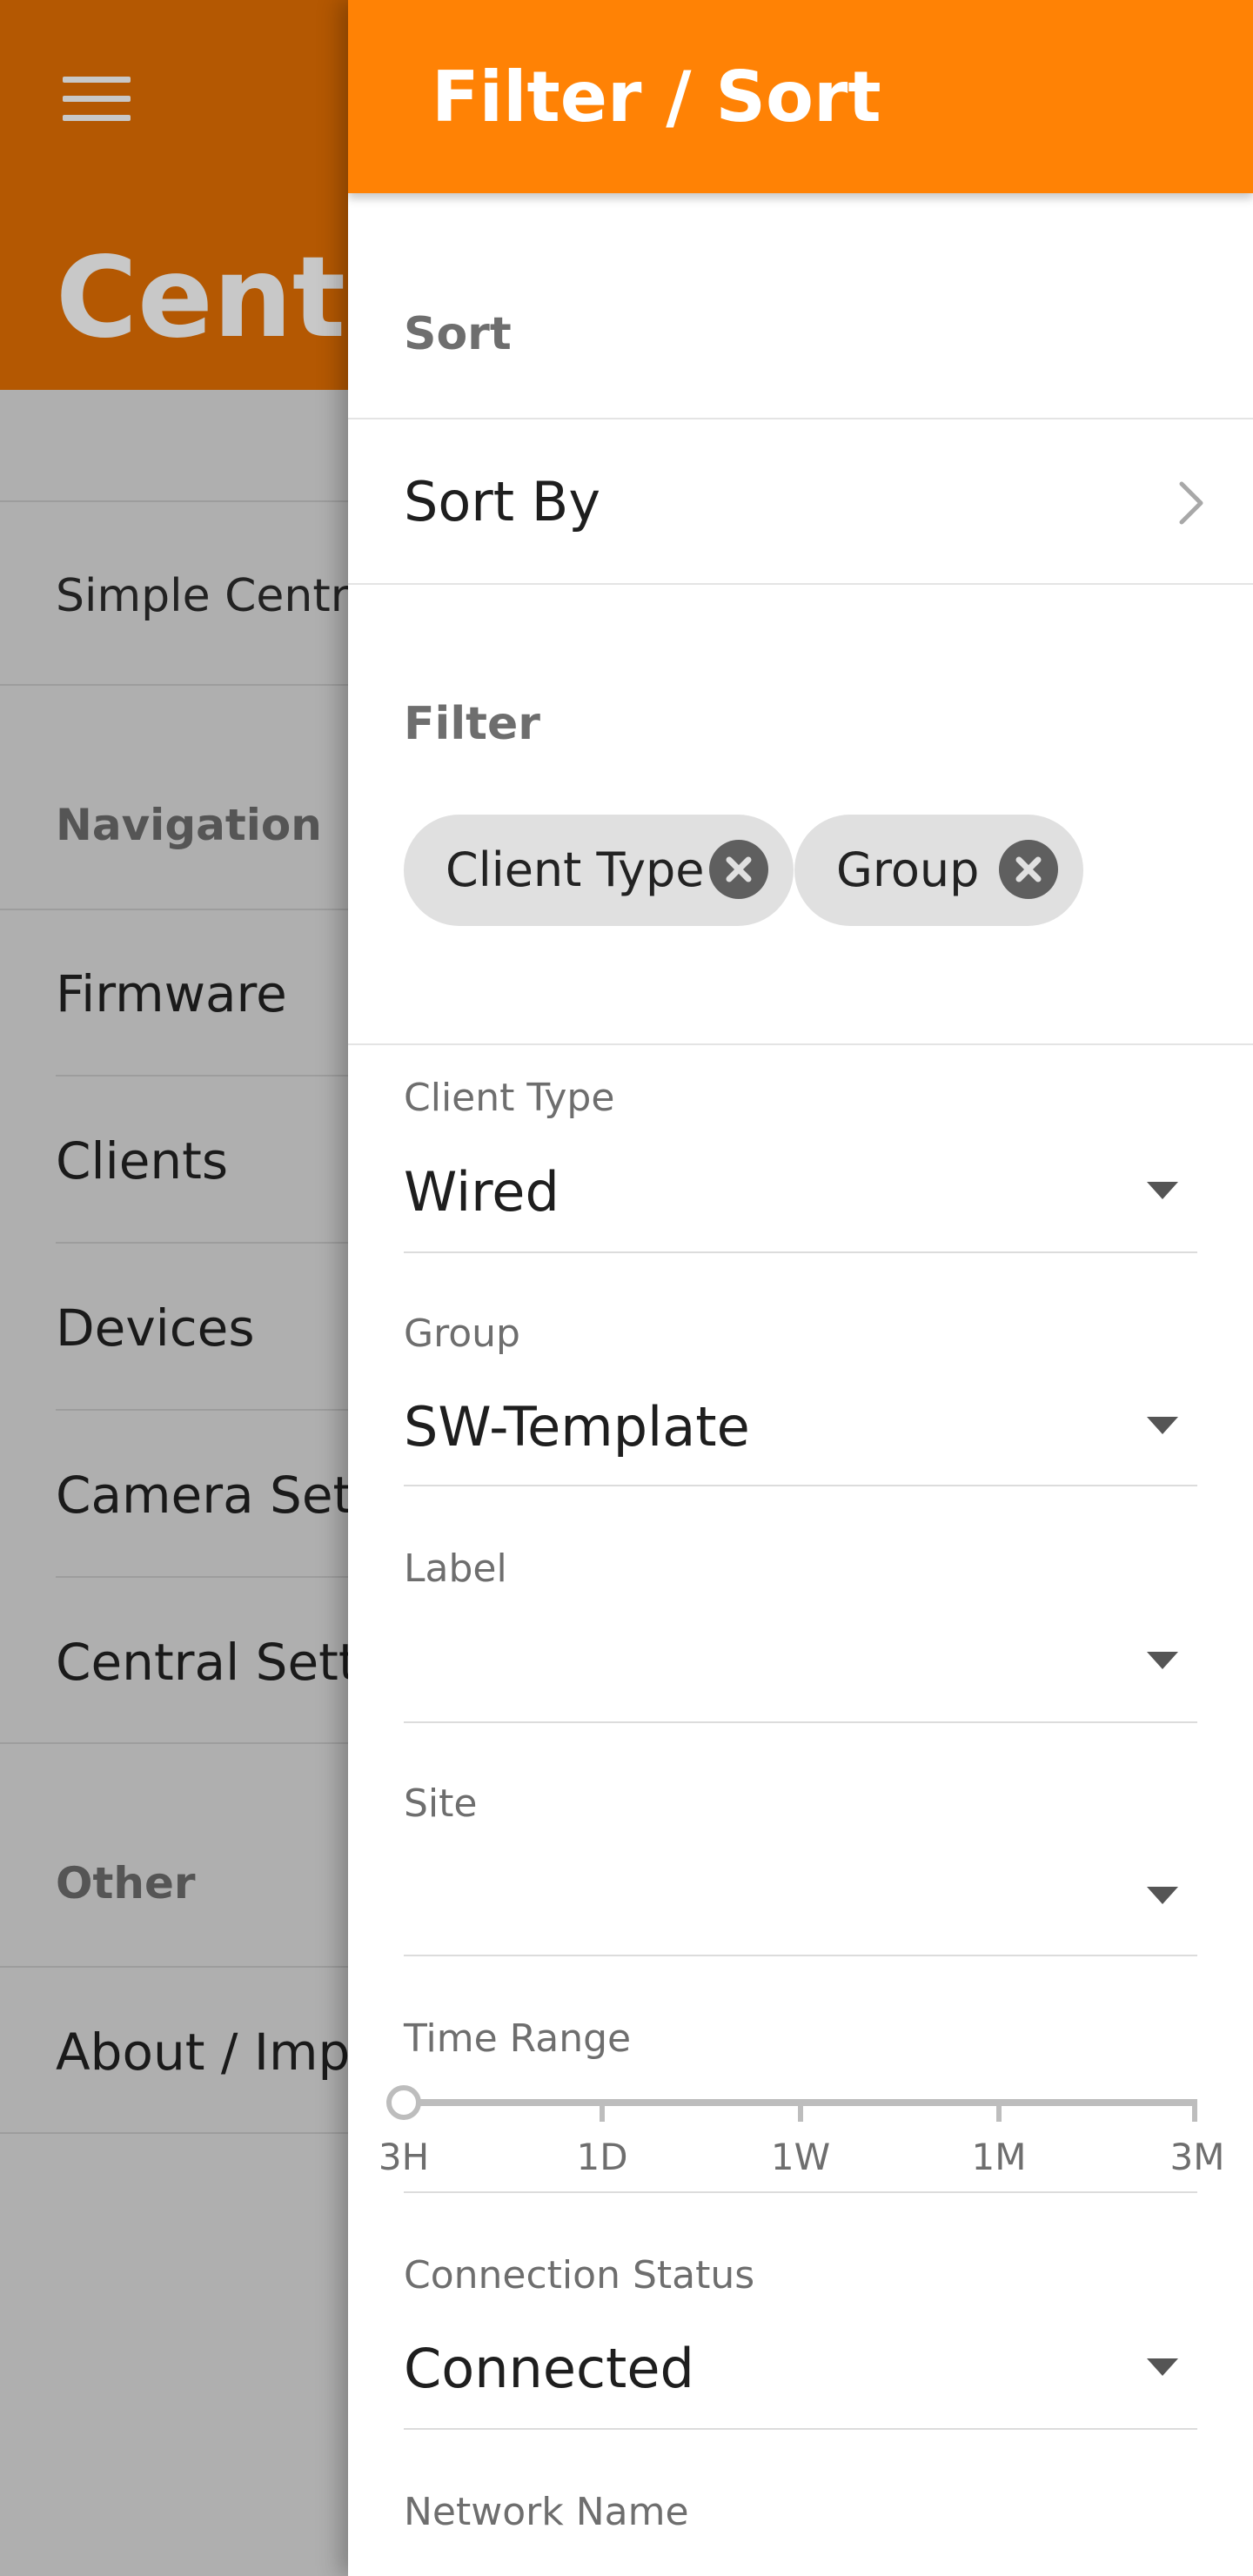  Describe the element at coordinates (800, 2157) in the screenshot. I see `tick-label-1w: 1W` at that location.